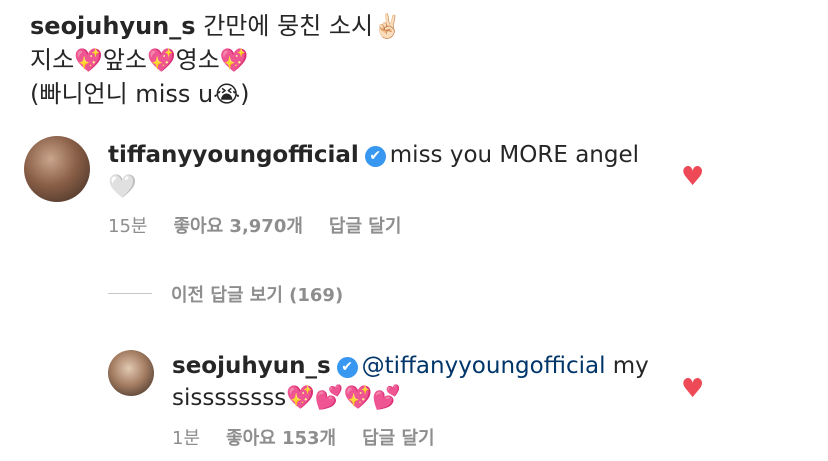 Image resolution: width=828 pixels, height=461 pixels. I want to click on crying-face-emoji: 😭, so click(227, 95).